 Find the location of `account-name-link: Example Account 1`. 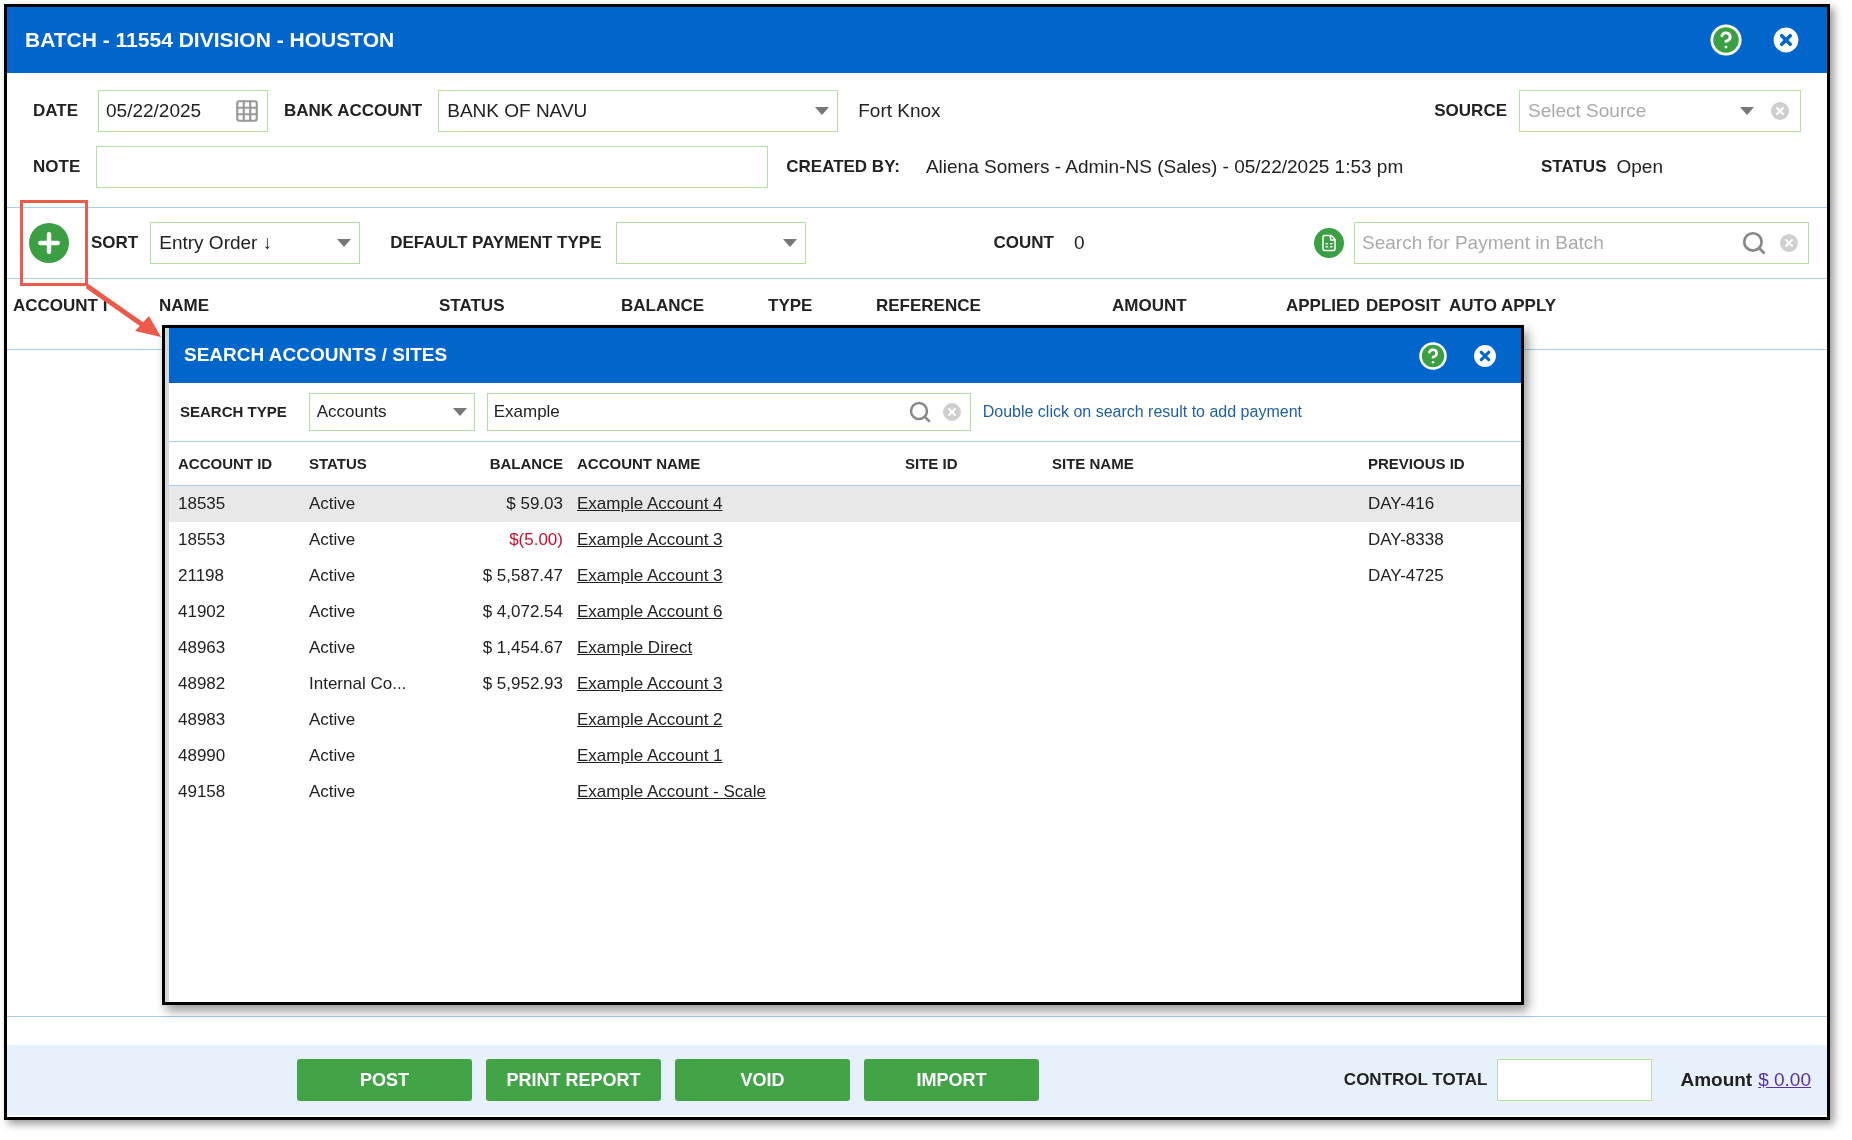

account-name-link: Example Account 1 is located at coordinates (650, 756).